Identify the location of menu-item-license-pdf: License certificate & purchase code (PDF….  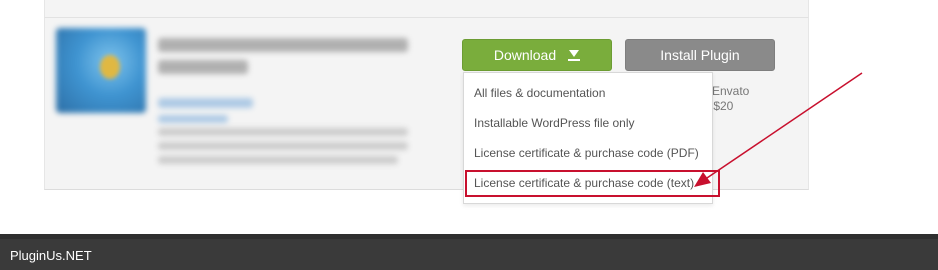
(586, 153).